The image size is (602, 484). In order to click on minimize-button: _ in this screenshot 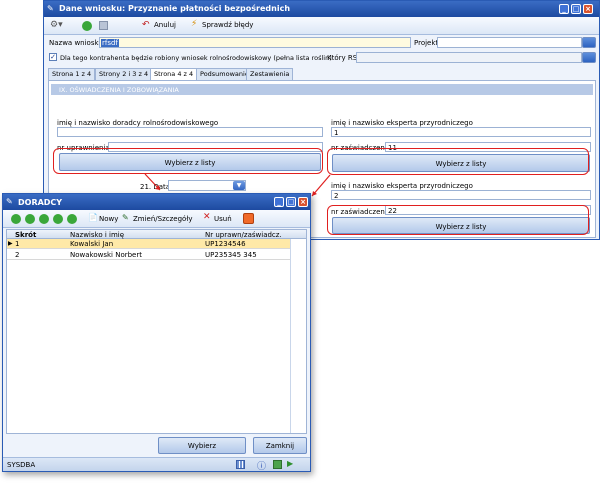, I will do `click(564, 9)`.